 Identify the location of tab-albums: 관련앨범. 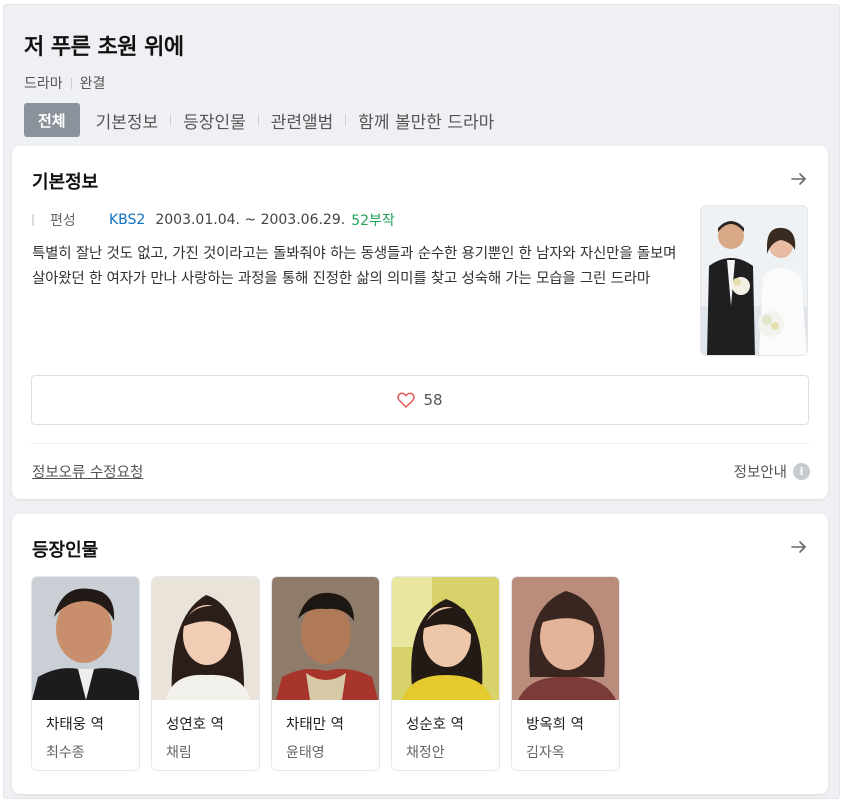
(302, 120).